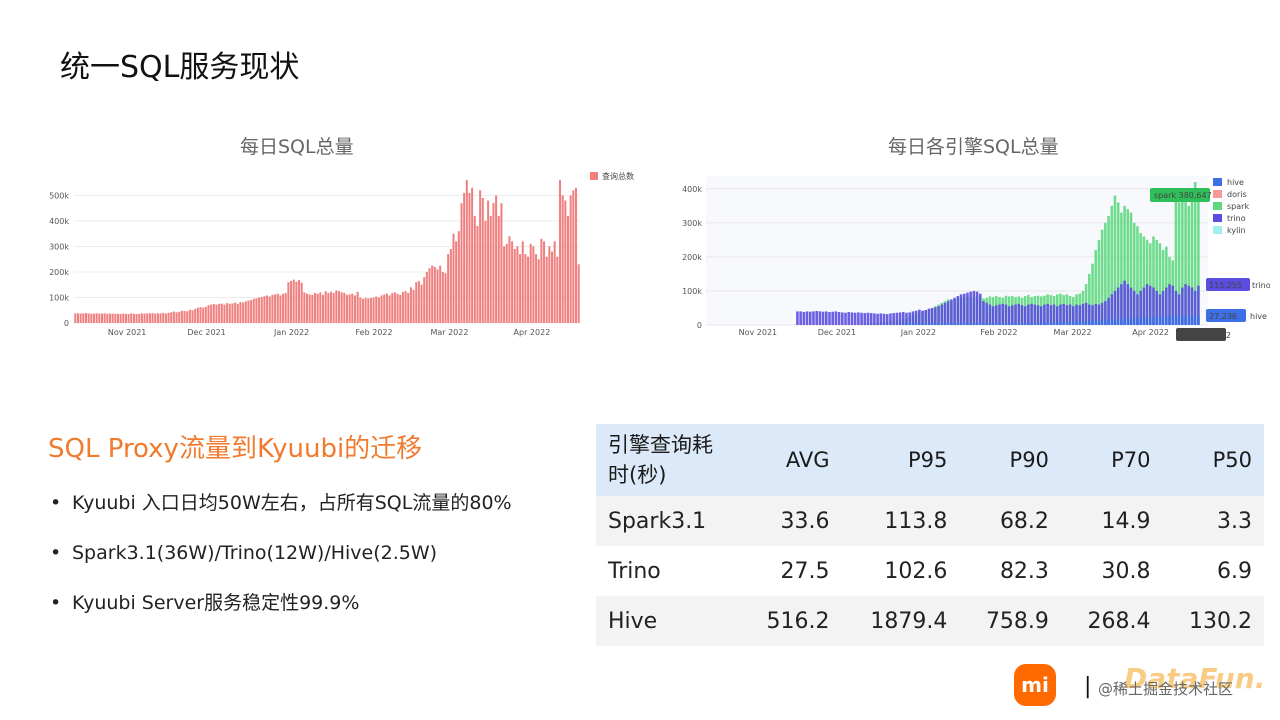 This screenshot has width=1280, height=720. What do you see at coordinates (1213, 621) in the screenshot?
I see `table-cell: 130.2` at bounding box center [1213, 621].